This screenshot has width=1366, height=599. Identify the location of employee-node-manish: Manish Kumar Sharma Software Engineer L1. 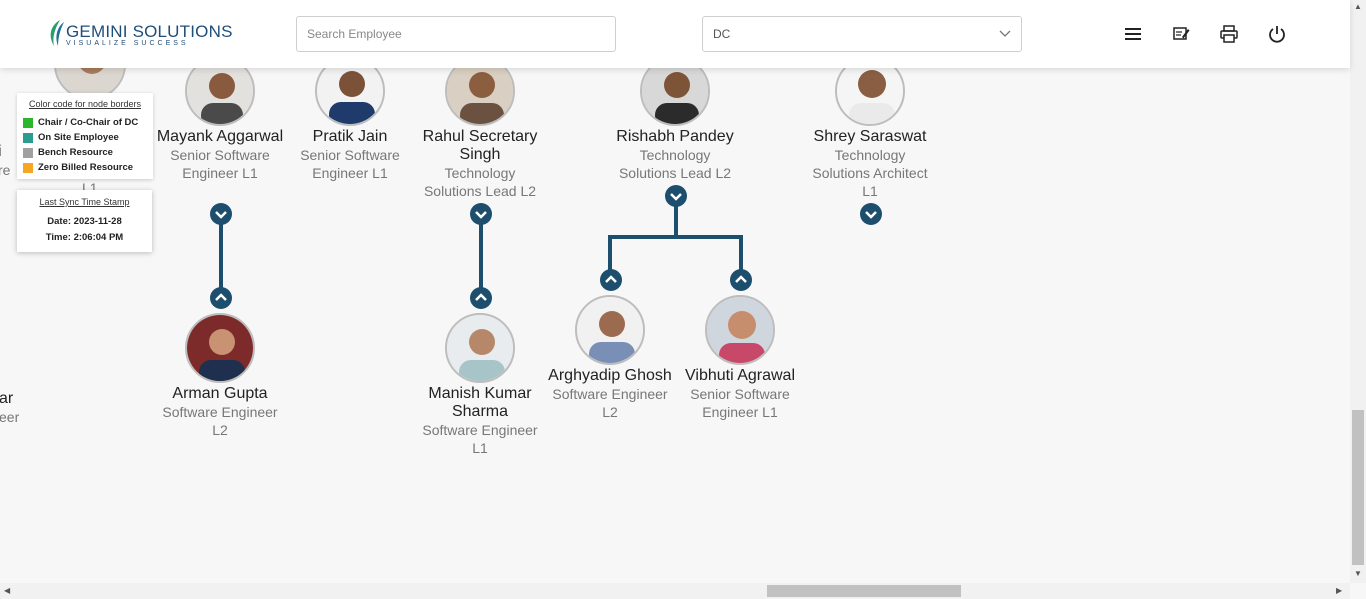
(480, 385).